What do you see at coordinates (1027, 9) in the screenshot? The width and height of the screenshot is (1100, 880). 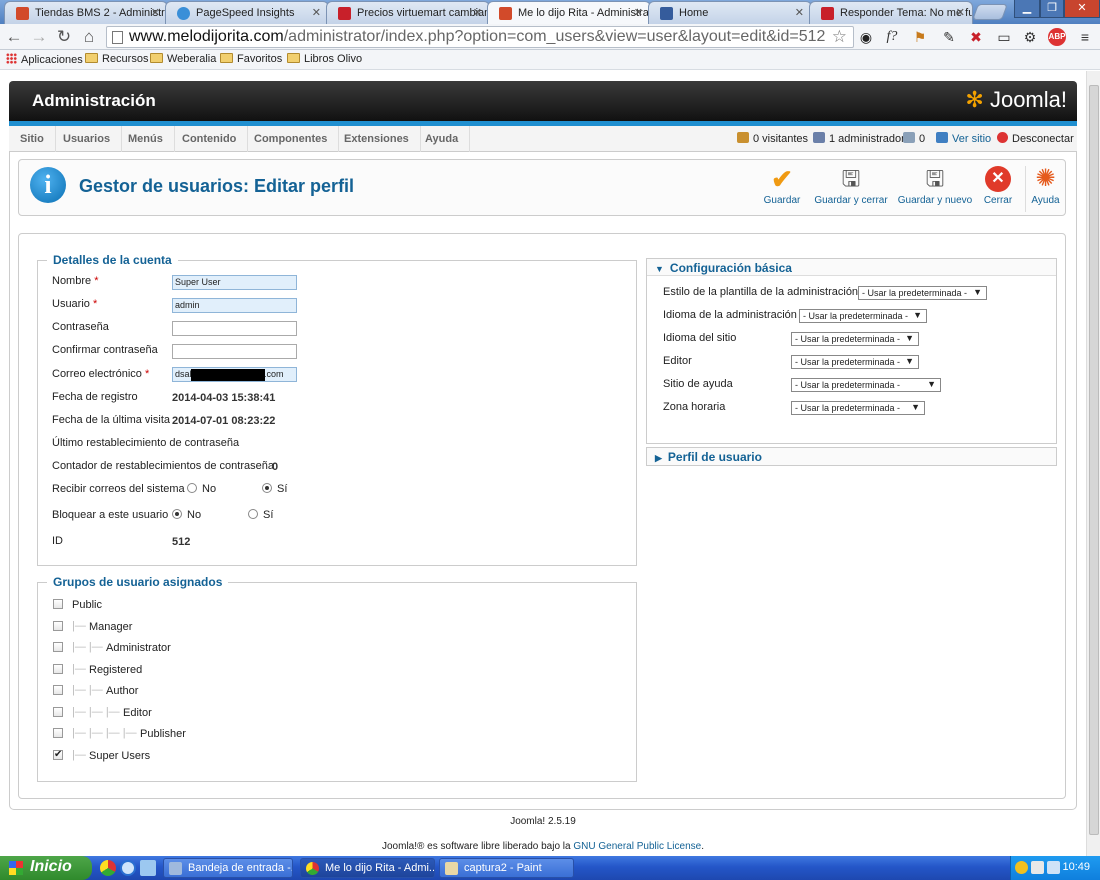 I see `minimize-button: ▁` at bounding box center [1027, 9].